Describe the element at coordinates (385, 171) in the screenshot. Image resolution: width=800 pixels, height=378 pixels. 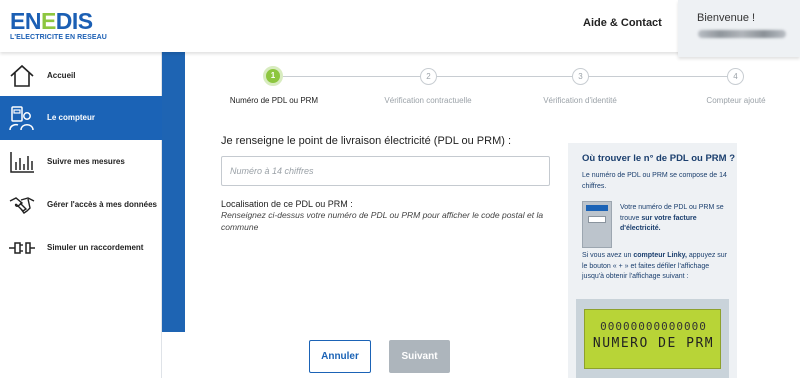
I see `pdl-prm-input` at that location.